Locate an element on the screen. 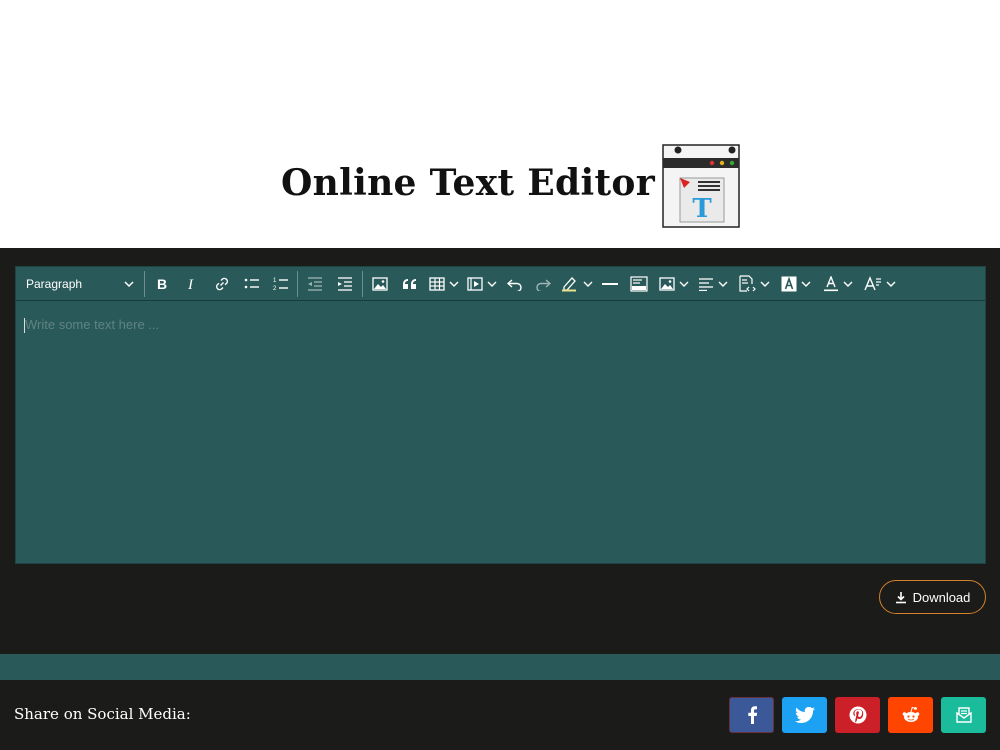 The width and height of the screenshot is (1000, 750). pinterest-icon is located at coordinates (857, 715).